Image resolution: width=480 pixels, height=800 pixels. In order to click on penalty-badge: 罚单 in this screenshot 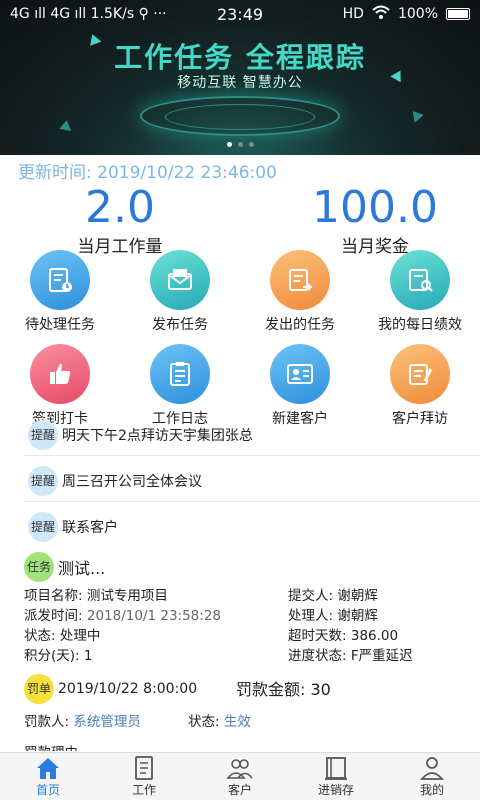, I will do `click(39, 689)`.